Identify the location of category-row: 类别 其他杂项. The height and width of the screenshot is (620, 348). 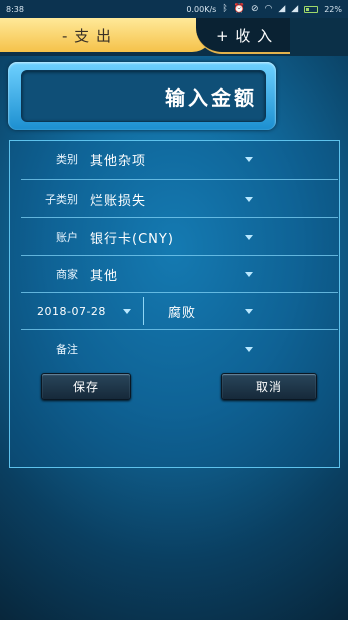
(175, 159).